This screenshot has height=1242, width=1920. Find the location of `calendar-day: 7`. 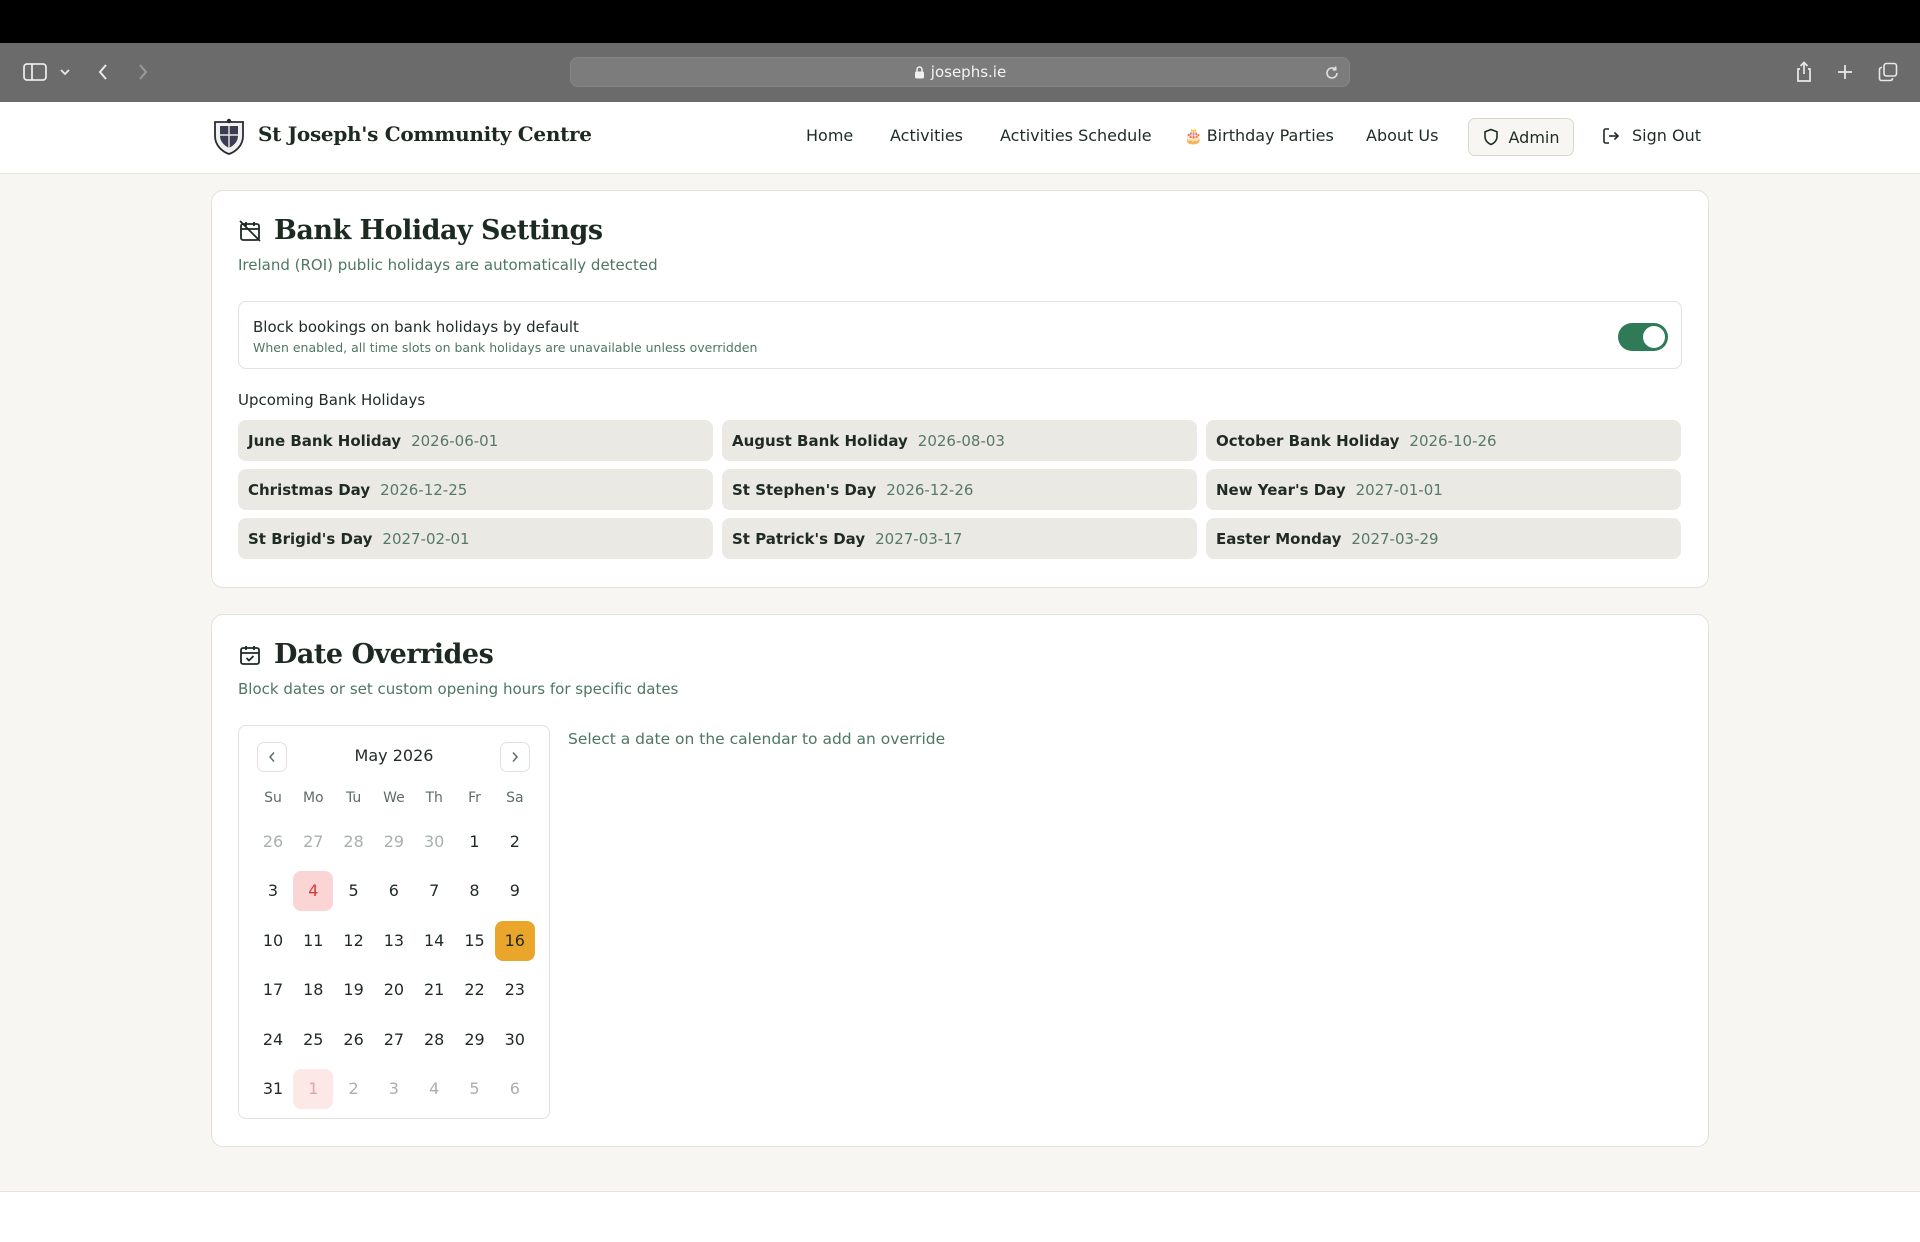

calendar-day: 7 is located at coordinates (434, 891).